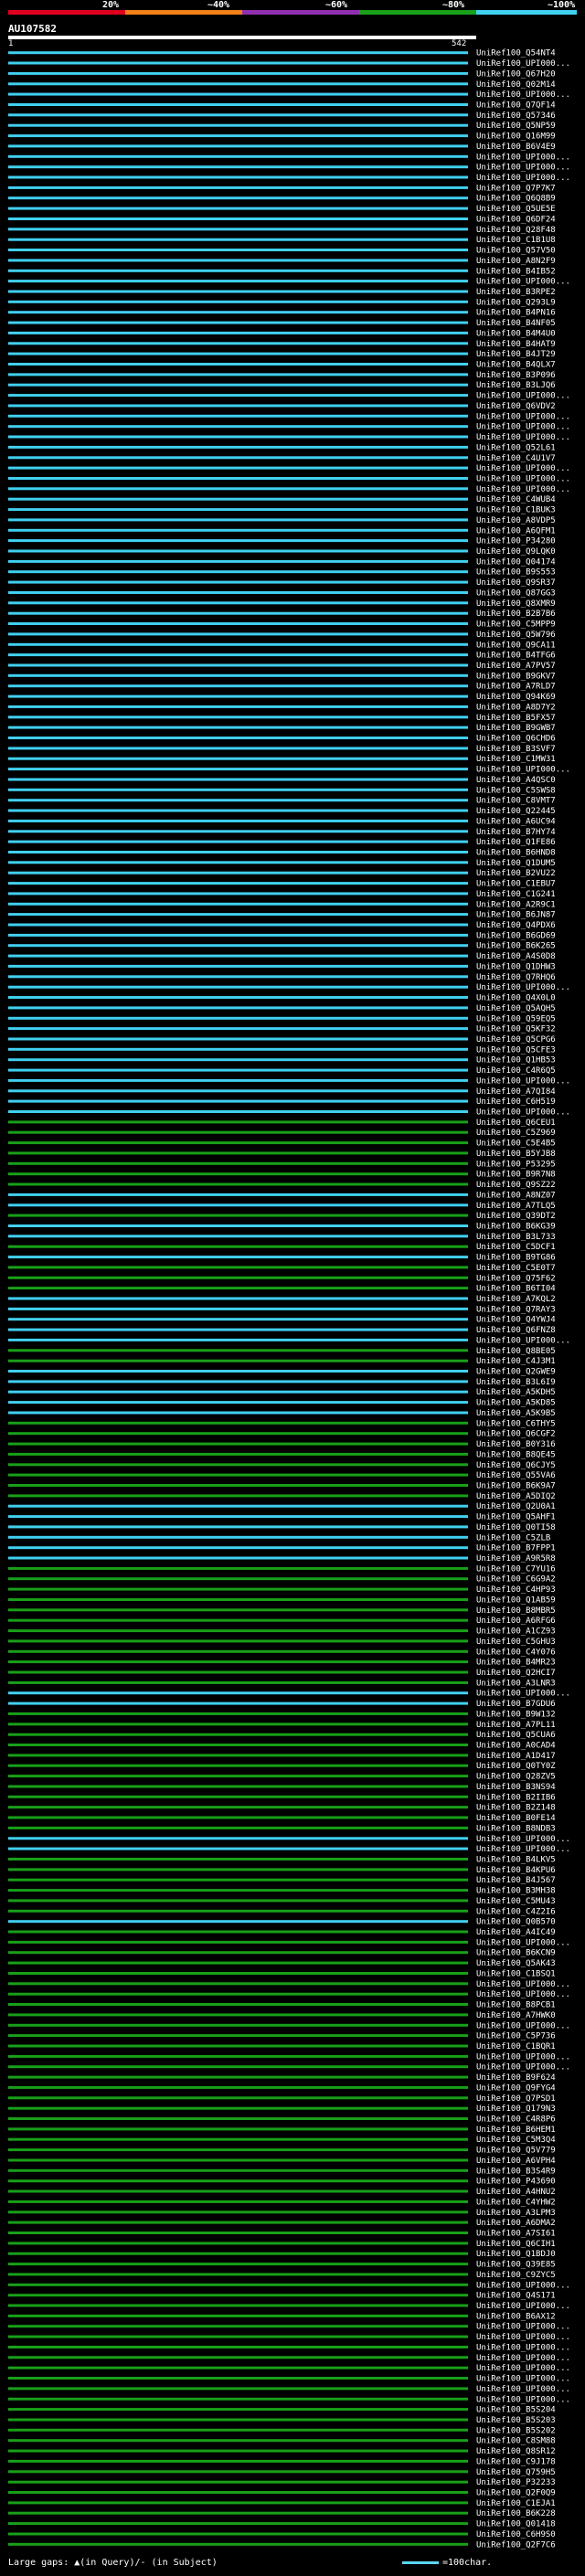  Describe the element at coordinates (516, 354) in the screenshot. I see `hit-label: UniRef100_B4JT29` at that location.